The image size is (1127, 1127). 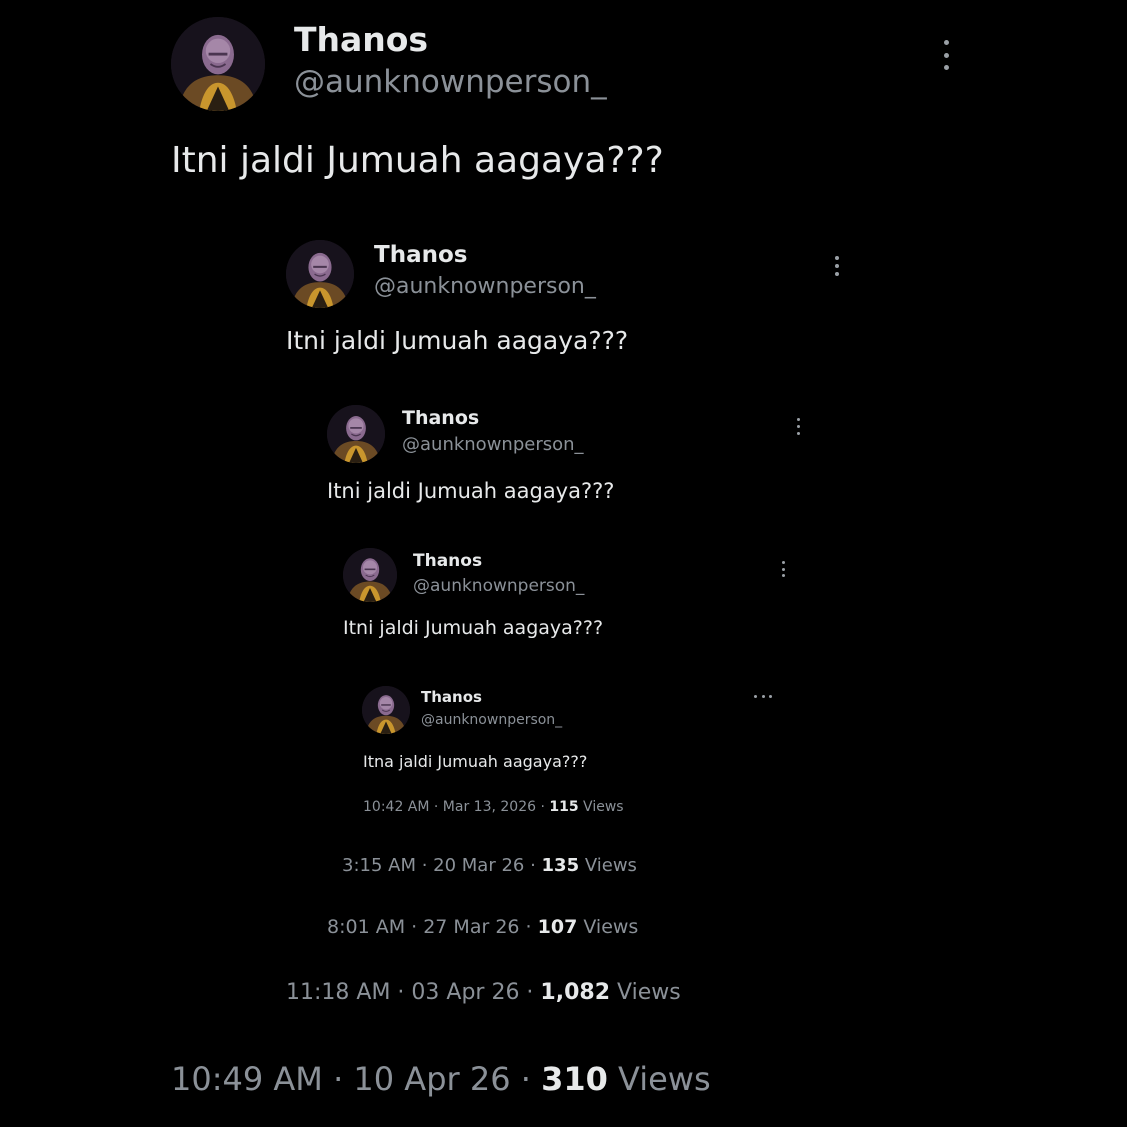 I want to click on timestamp: 10:49 AM · 10 Apr 26 ·, so click(x=356, y=1079).